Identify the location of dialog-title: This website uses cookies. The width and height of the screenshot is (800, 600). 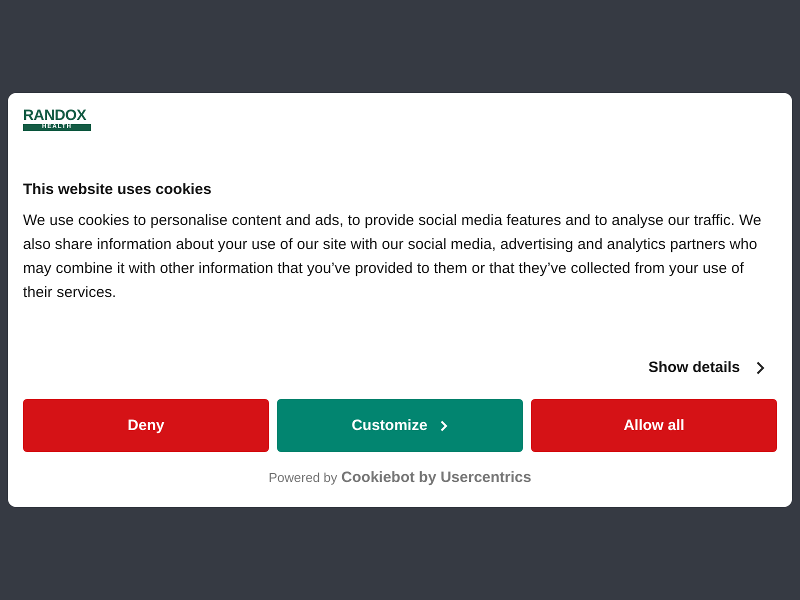
(117, 190).